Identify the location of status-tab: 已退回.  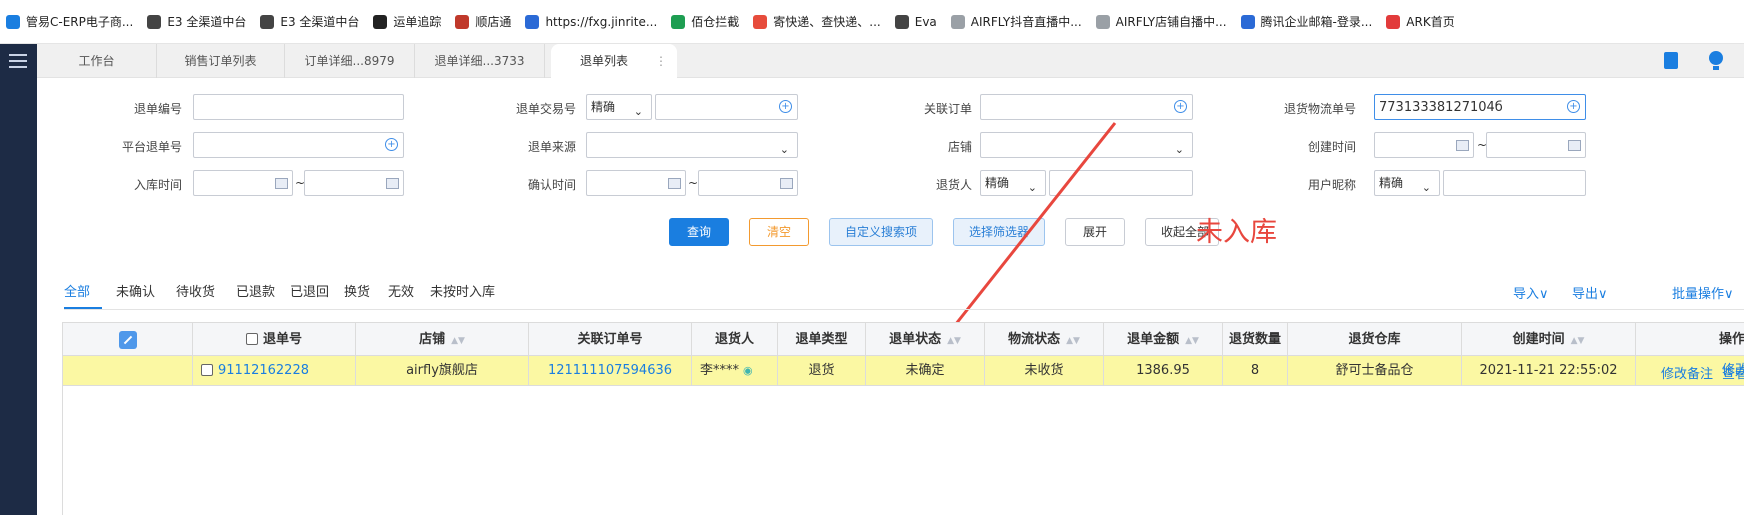
(309, 290).